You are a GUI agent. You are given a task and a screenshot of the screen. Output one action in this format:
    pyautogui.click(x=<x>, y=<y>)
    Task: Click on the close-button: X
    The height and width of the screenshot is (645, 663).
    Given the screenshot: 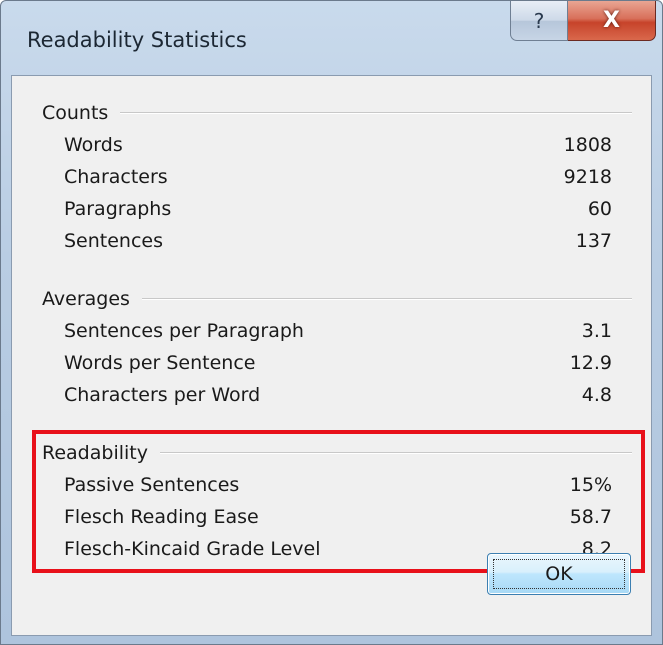 What is the action you would take?
    pyautogui.click(x=612, y=21)
    